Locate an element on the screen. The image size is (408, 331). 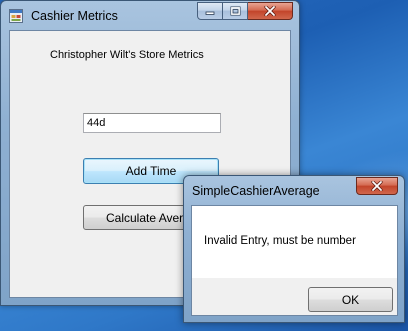
minimize-icon is located at coordinates (210, 13).